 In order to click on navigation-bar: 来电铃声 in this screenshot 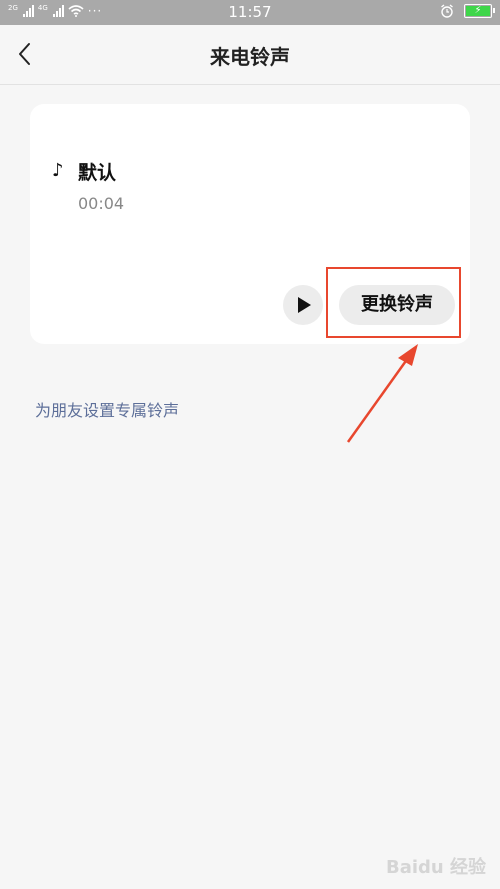, I will do `click(250, 55)`.